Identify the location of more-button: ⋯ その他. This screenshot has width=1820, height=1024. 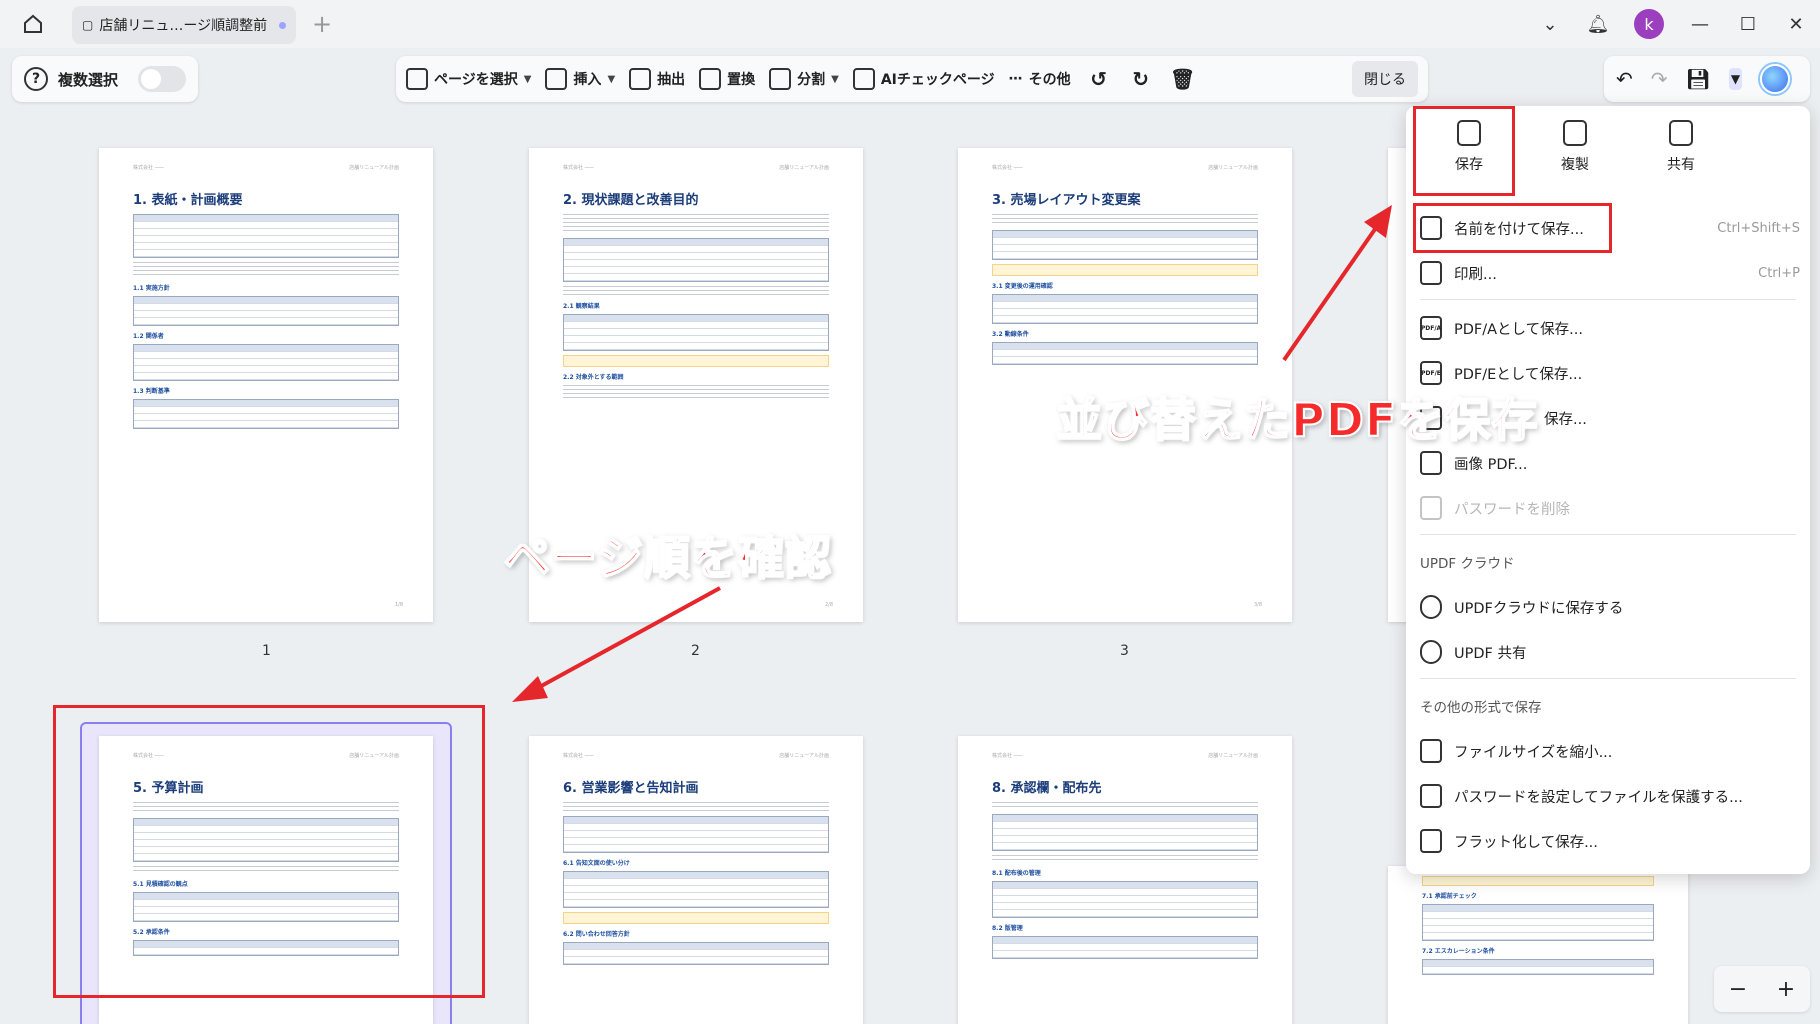
(1040, 79).